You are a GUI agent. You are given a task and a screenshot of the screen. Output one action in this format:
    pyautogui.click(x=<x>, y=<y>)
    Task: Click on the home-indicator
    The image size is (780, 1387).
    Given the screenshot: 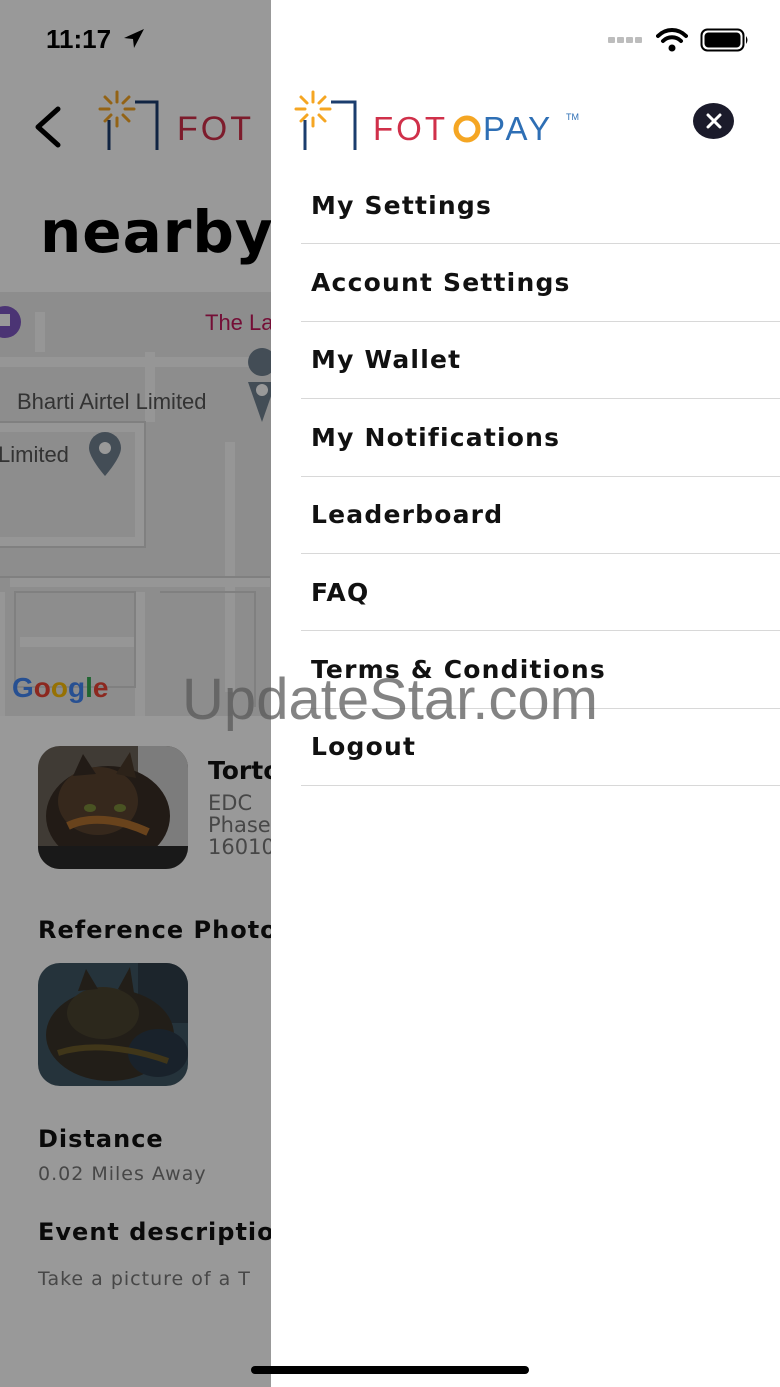 What is the action you would take?
    pyautogui.click(x=390, y=1370)
    